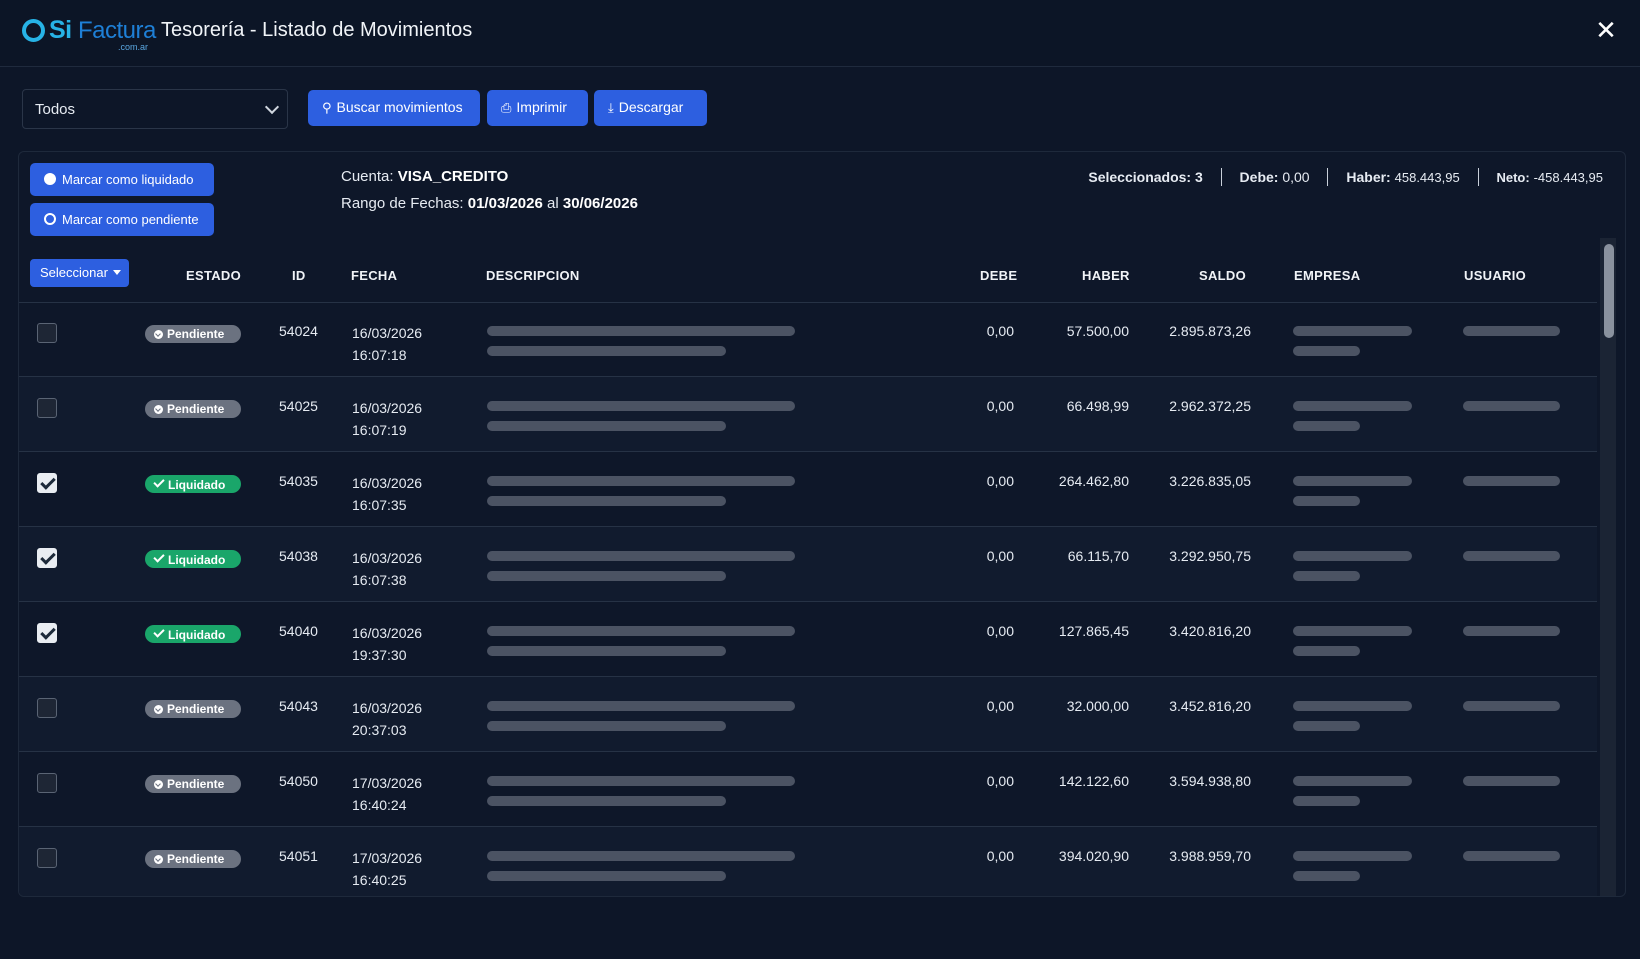 This screenshot has height=959, width=1640. I want to click on row-haber: 394.020,90, so click(1093, 856).